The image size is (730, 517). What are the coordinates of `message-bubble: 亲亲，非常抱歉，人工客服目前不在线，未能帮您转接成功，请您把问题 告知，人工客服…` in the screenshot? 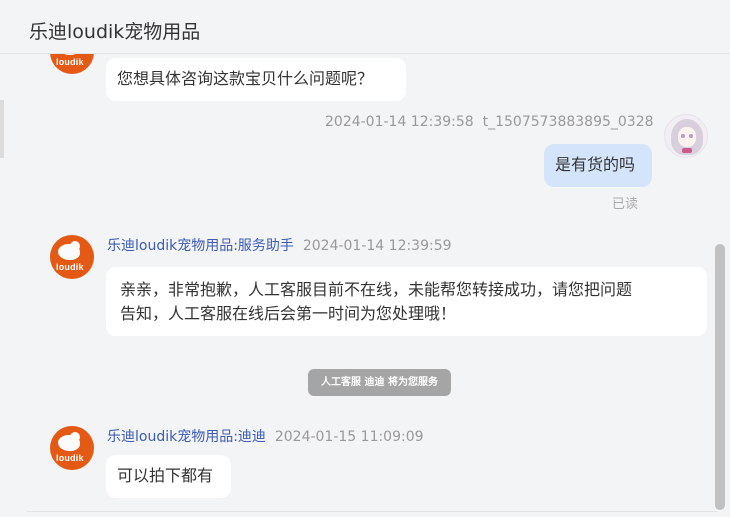 It's located at (406, 301).